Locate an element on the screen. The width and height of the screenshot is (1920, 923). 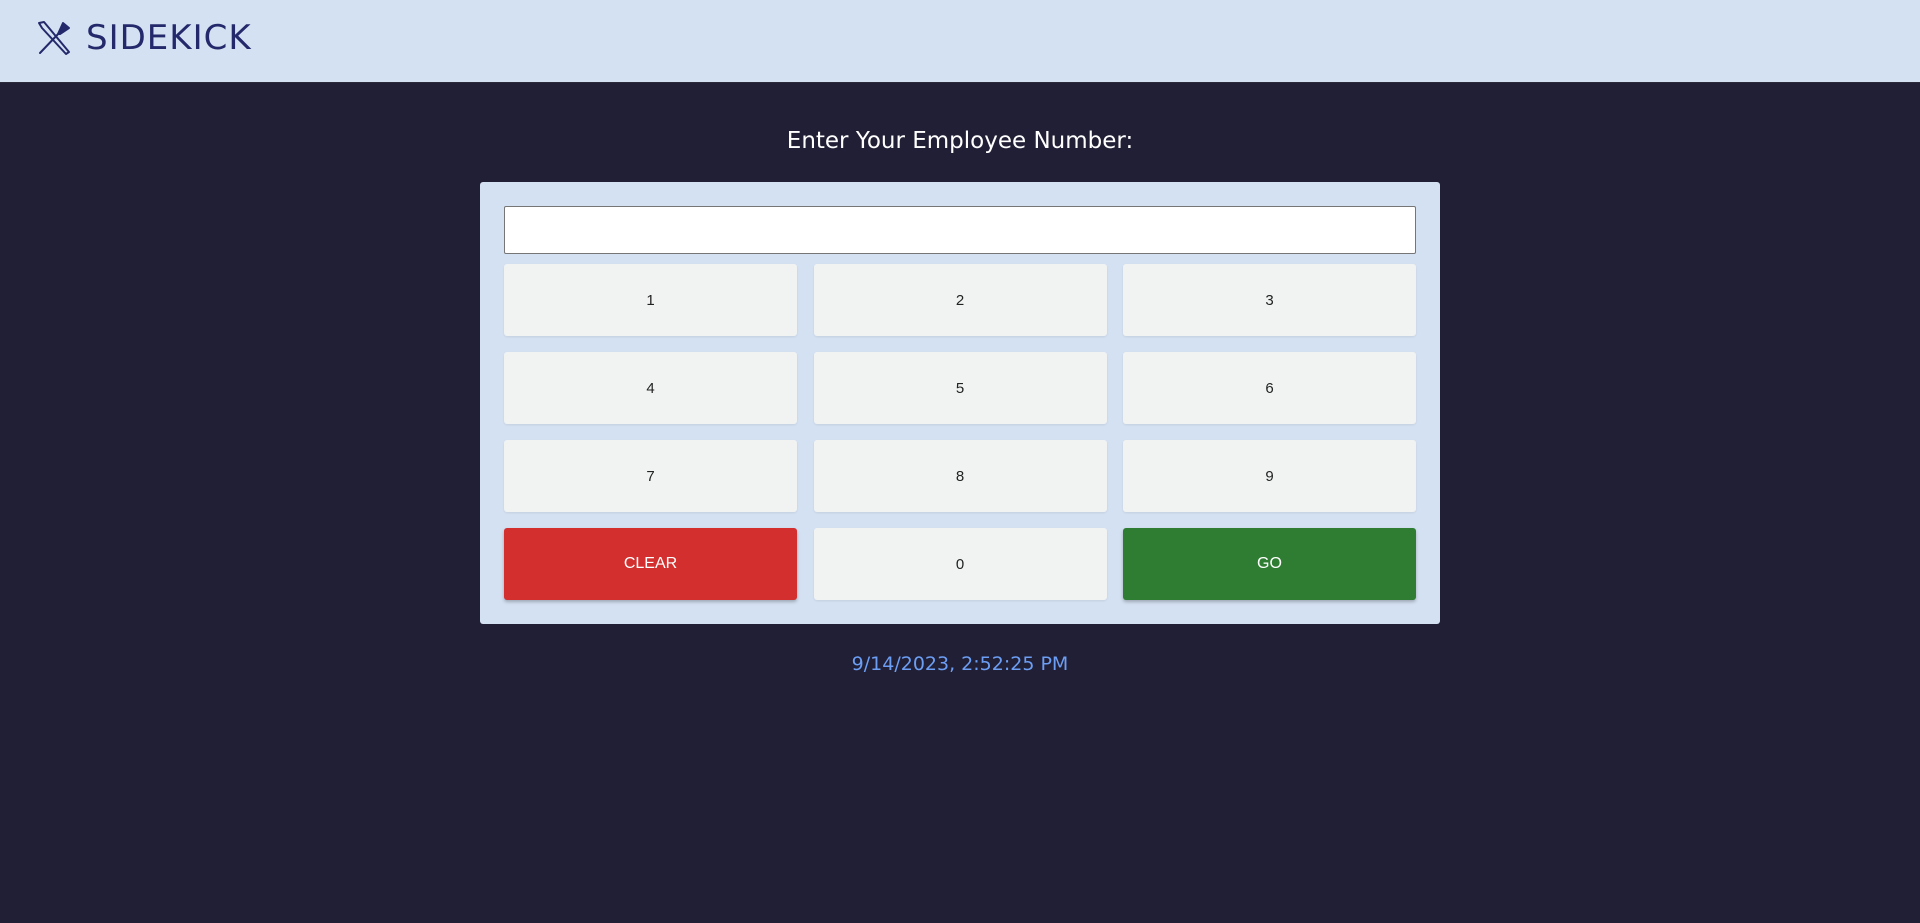
key-7-button: 7 is located at coordinates (650, 476).